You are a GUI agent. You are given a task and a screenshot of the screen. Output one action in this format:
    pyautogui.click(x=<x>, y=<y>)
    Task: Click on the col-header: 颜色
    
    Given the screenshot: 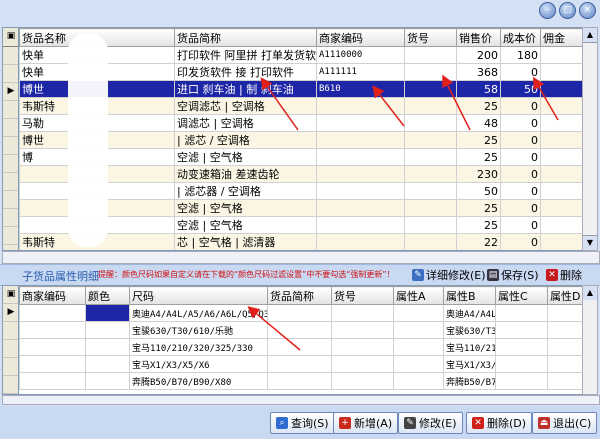 What is the action you would take?
    pyautogui.click(x=107, y=295)
    